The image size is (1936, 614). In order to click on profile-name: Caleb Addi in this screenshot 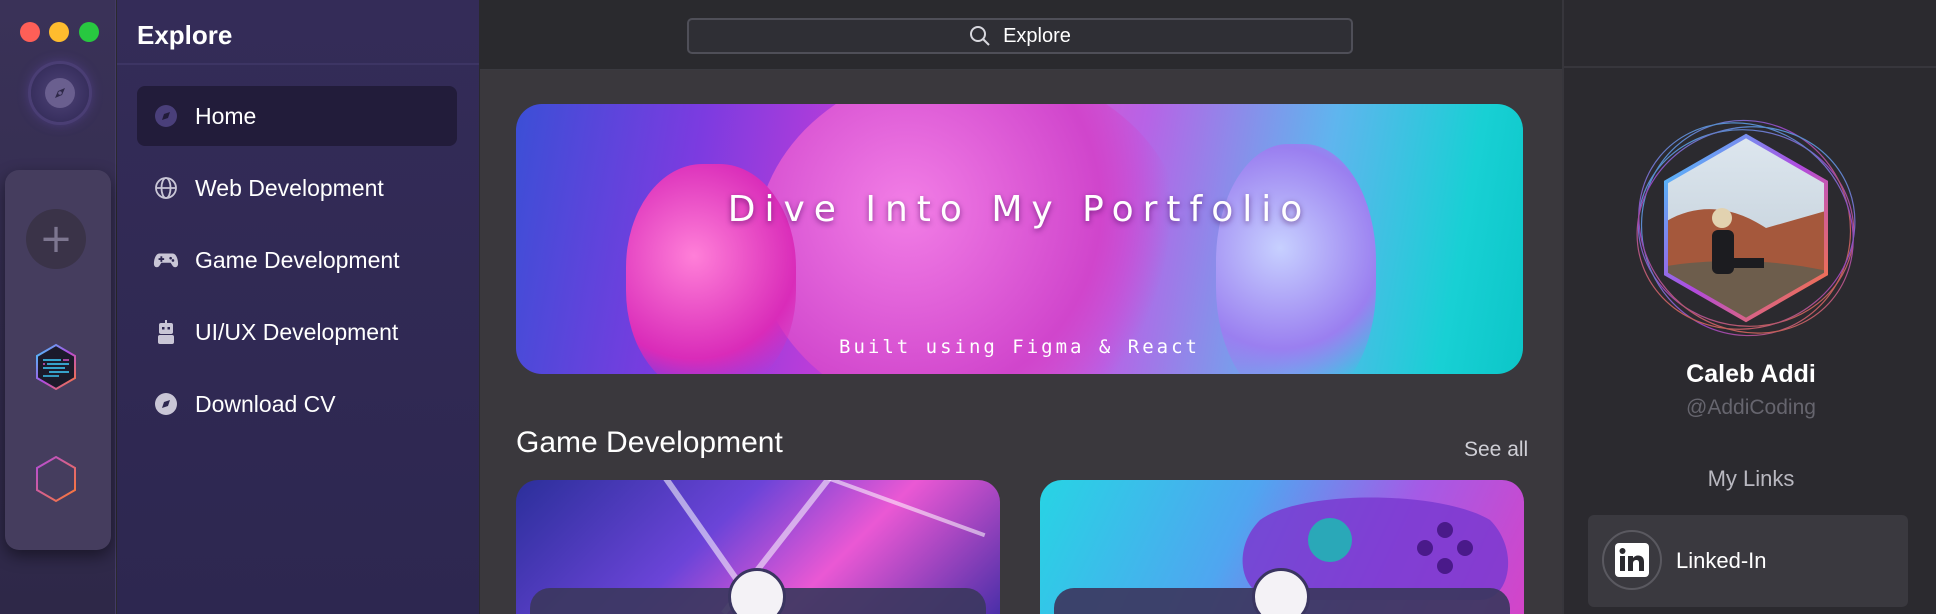, I will do `click(1751, 374)`.